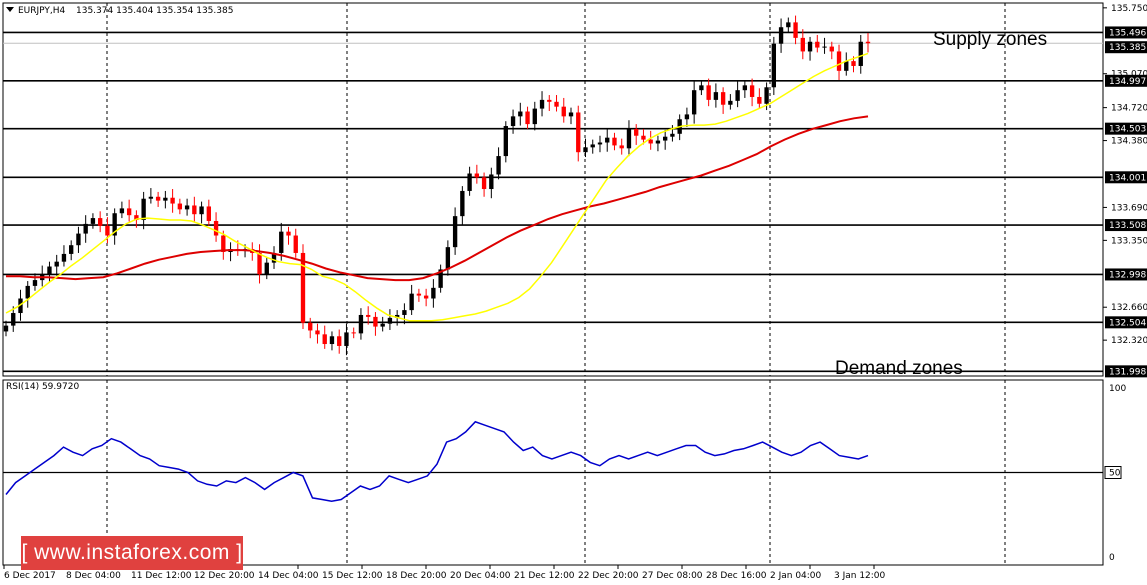 The image size is (1147, 585). I want to click on price-tick-label: 133.350, so click(1129, 241).